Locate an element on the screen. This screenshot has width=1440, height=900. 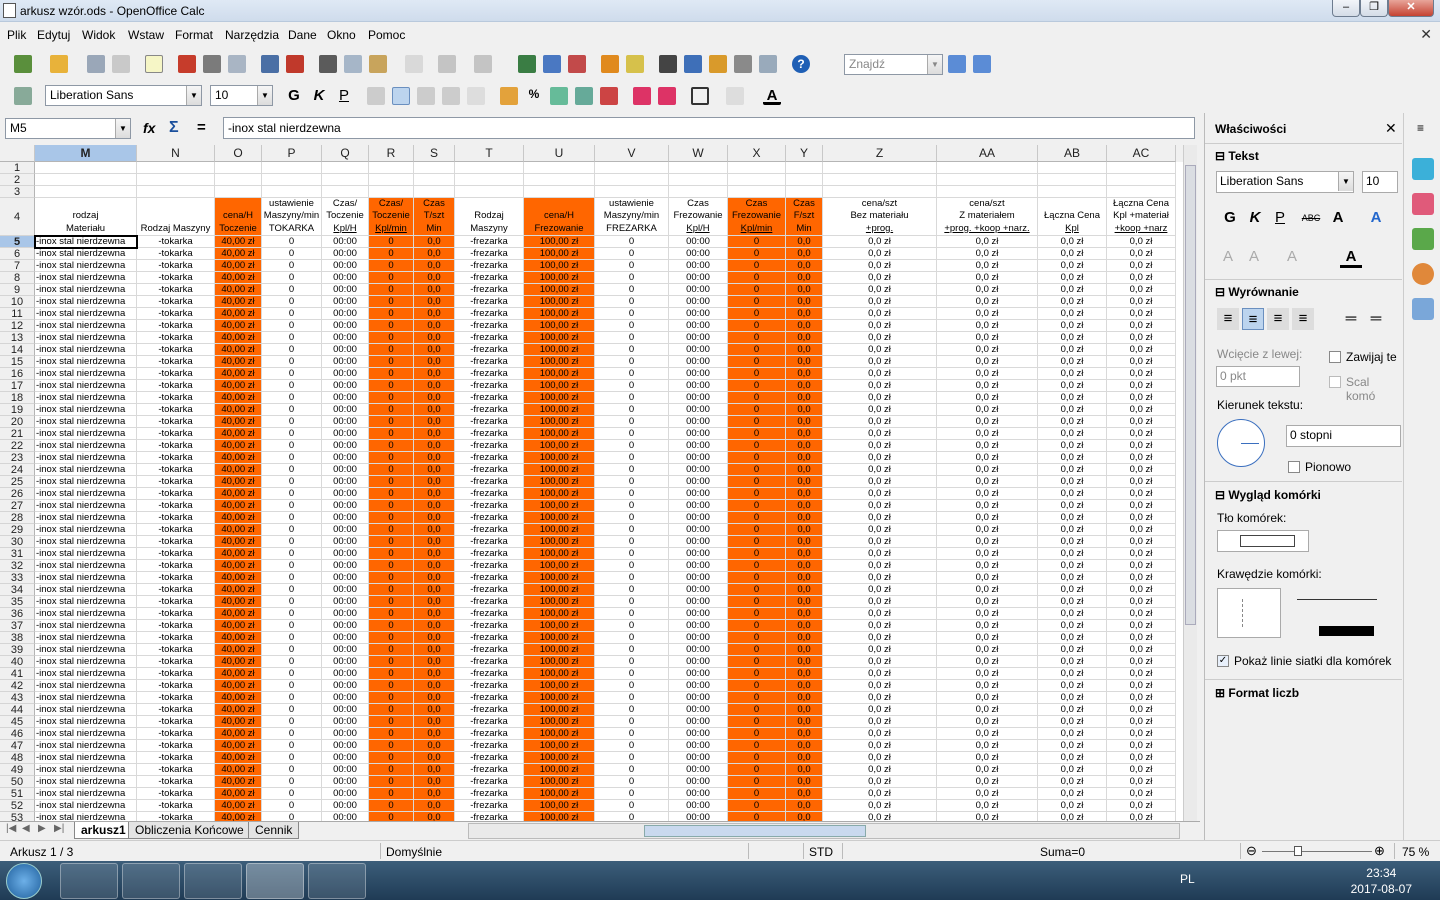
row-header: 40 is located at coordinates (17, 662).